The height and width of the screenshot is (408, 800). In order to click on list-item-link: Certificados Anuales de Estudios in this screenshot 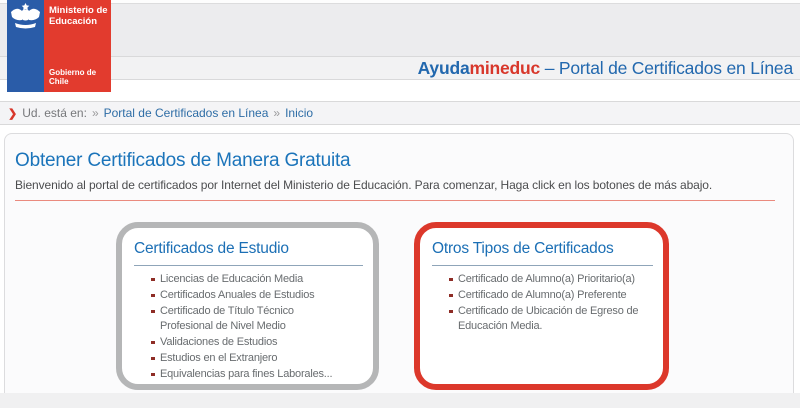, I will do `click(261, 295)`.